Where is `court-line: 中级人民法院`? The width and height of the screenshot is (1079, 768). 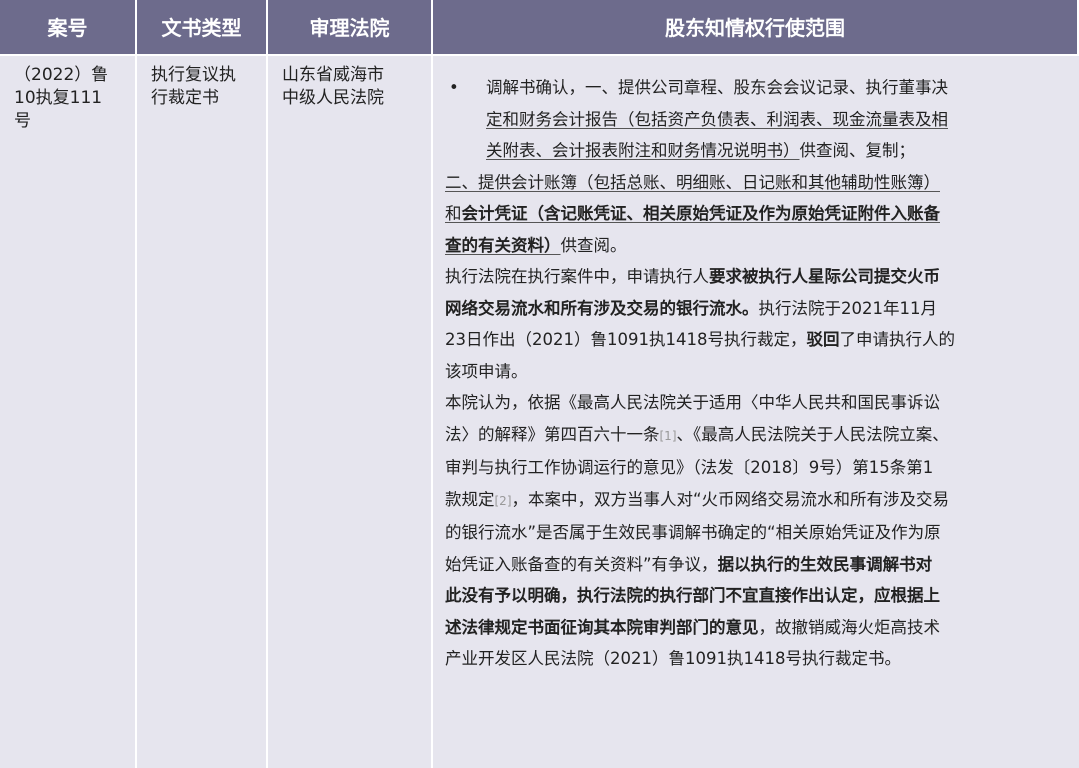
court-line: 中级人民法院 is located at coordinates (333, 98).